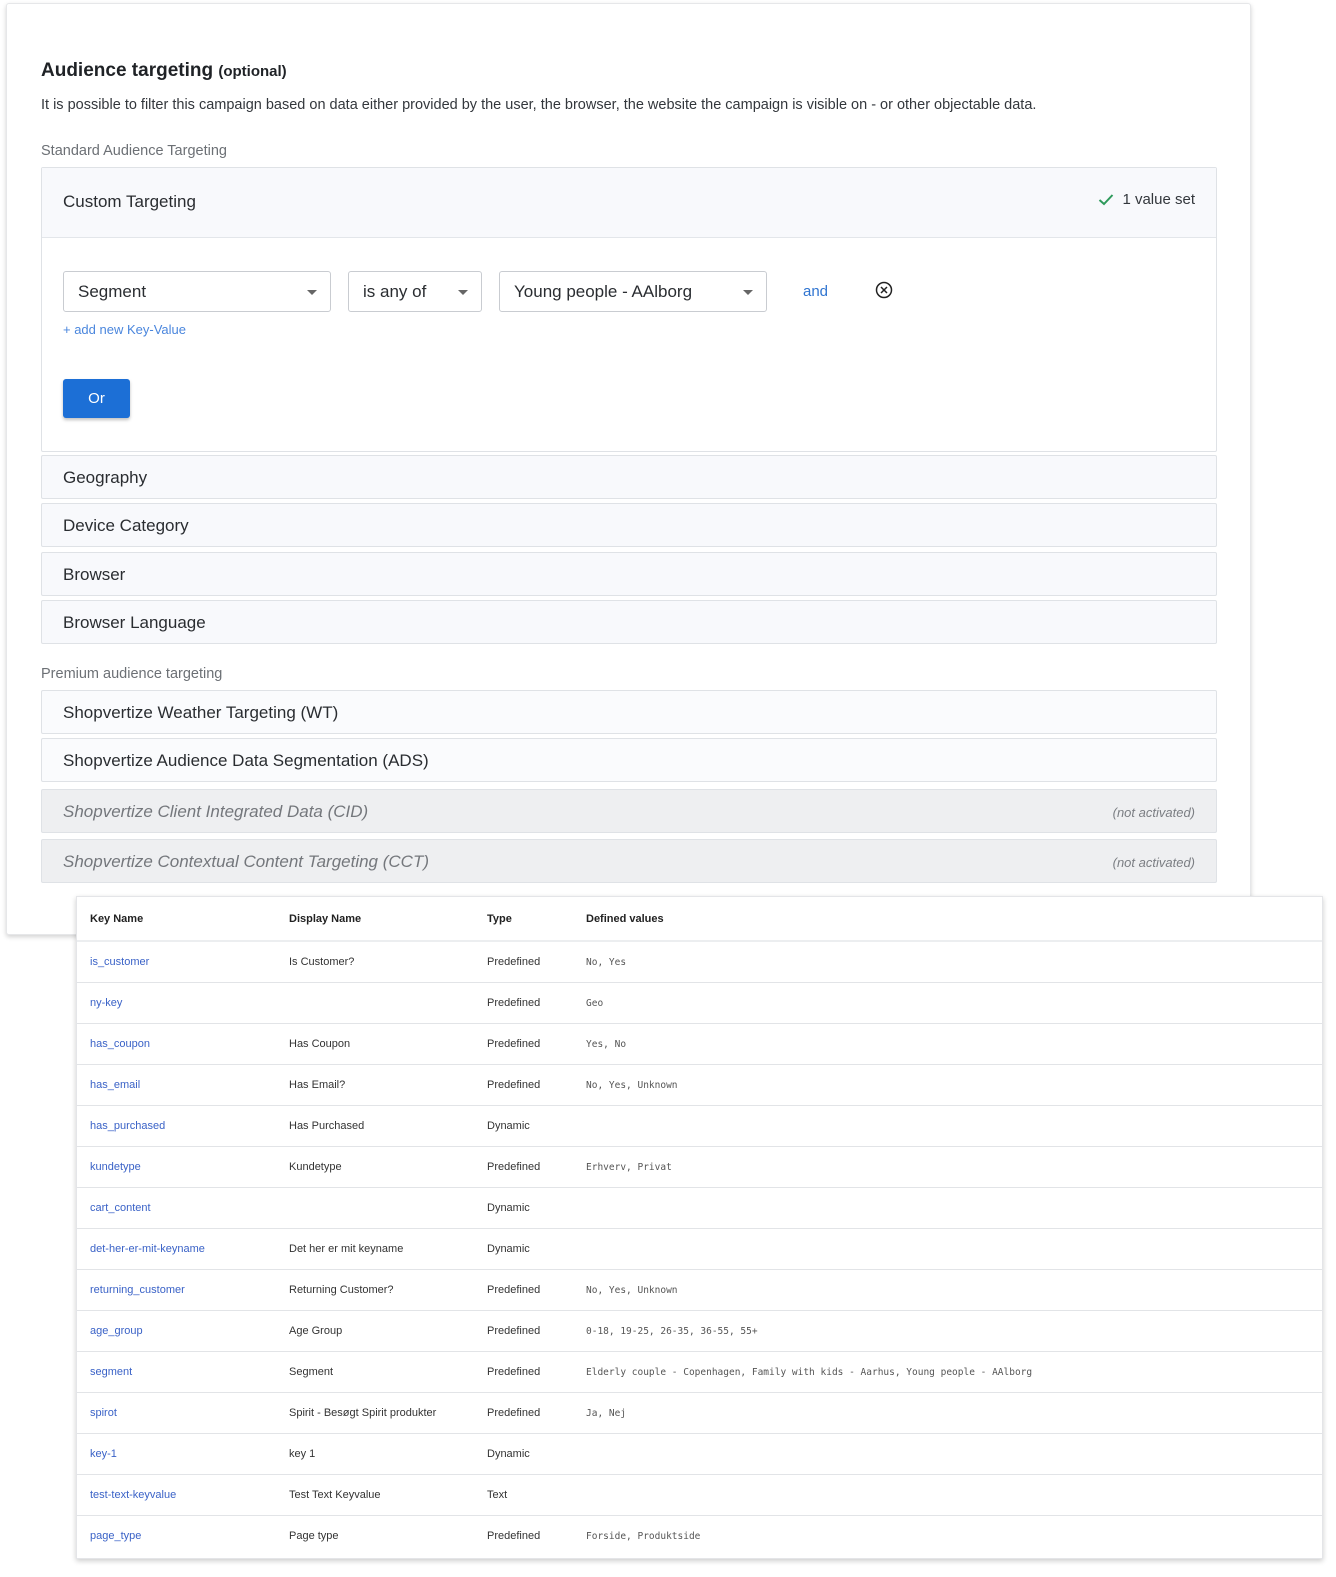 This screenshot has height=1577, width=1336. Describe the element at coordinates (603, 291) in the screenshot. I see `value-select-value: Young people - AAlborg` at that location.